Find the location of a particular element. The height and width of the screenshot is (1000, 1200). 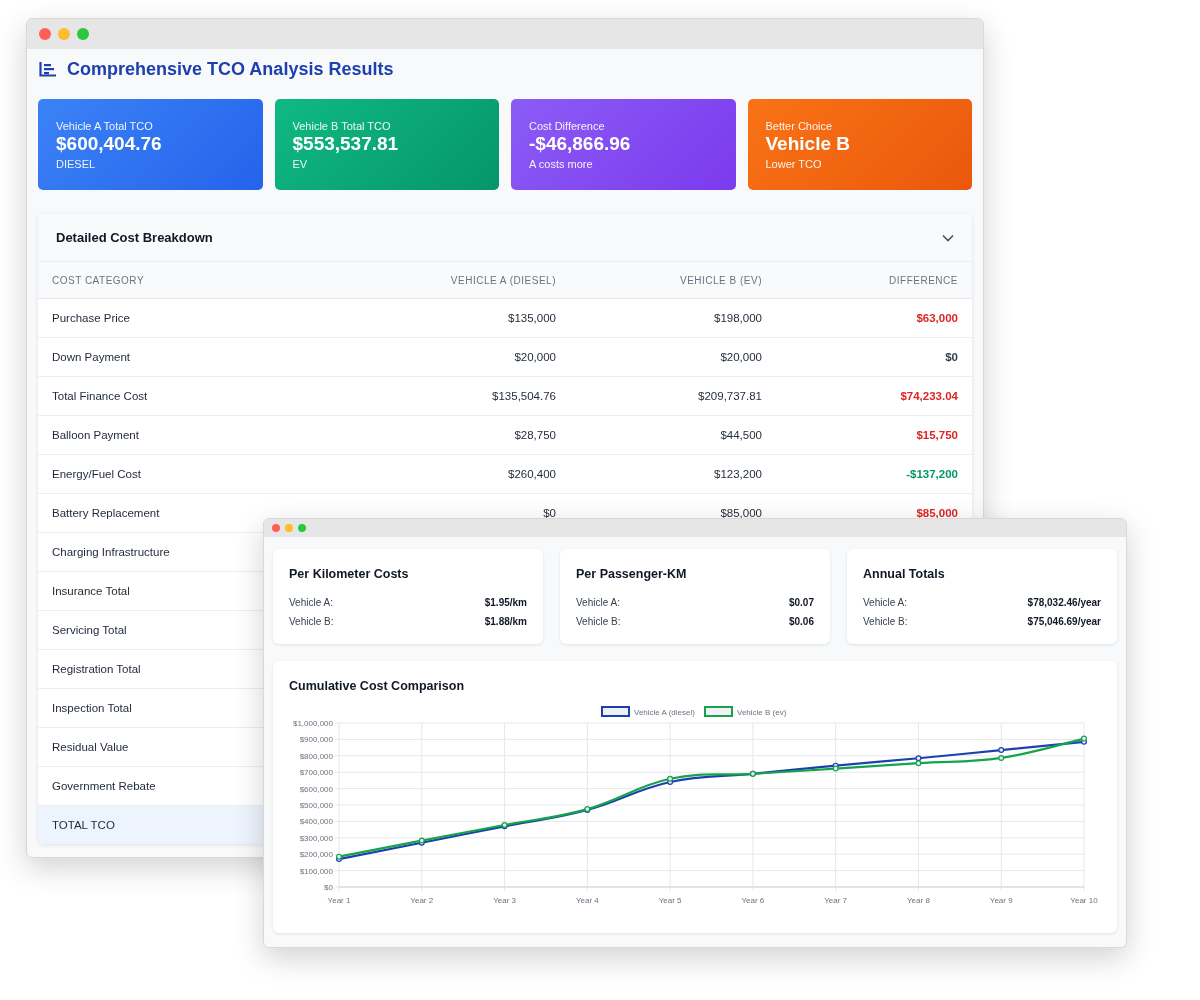

card-label: Vehicle B Total TCO is located at coordinates (342, 125).